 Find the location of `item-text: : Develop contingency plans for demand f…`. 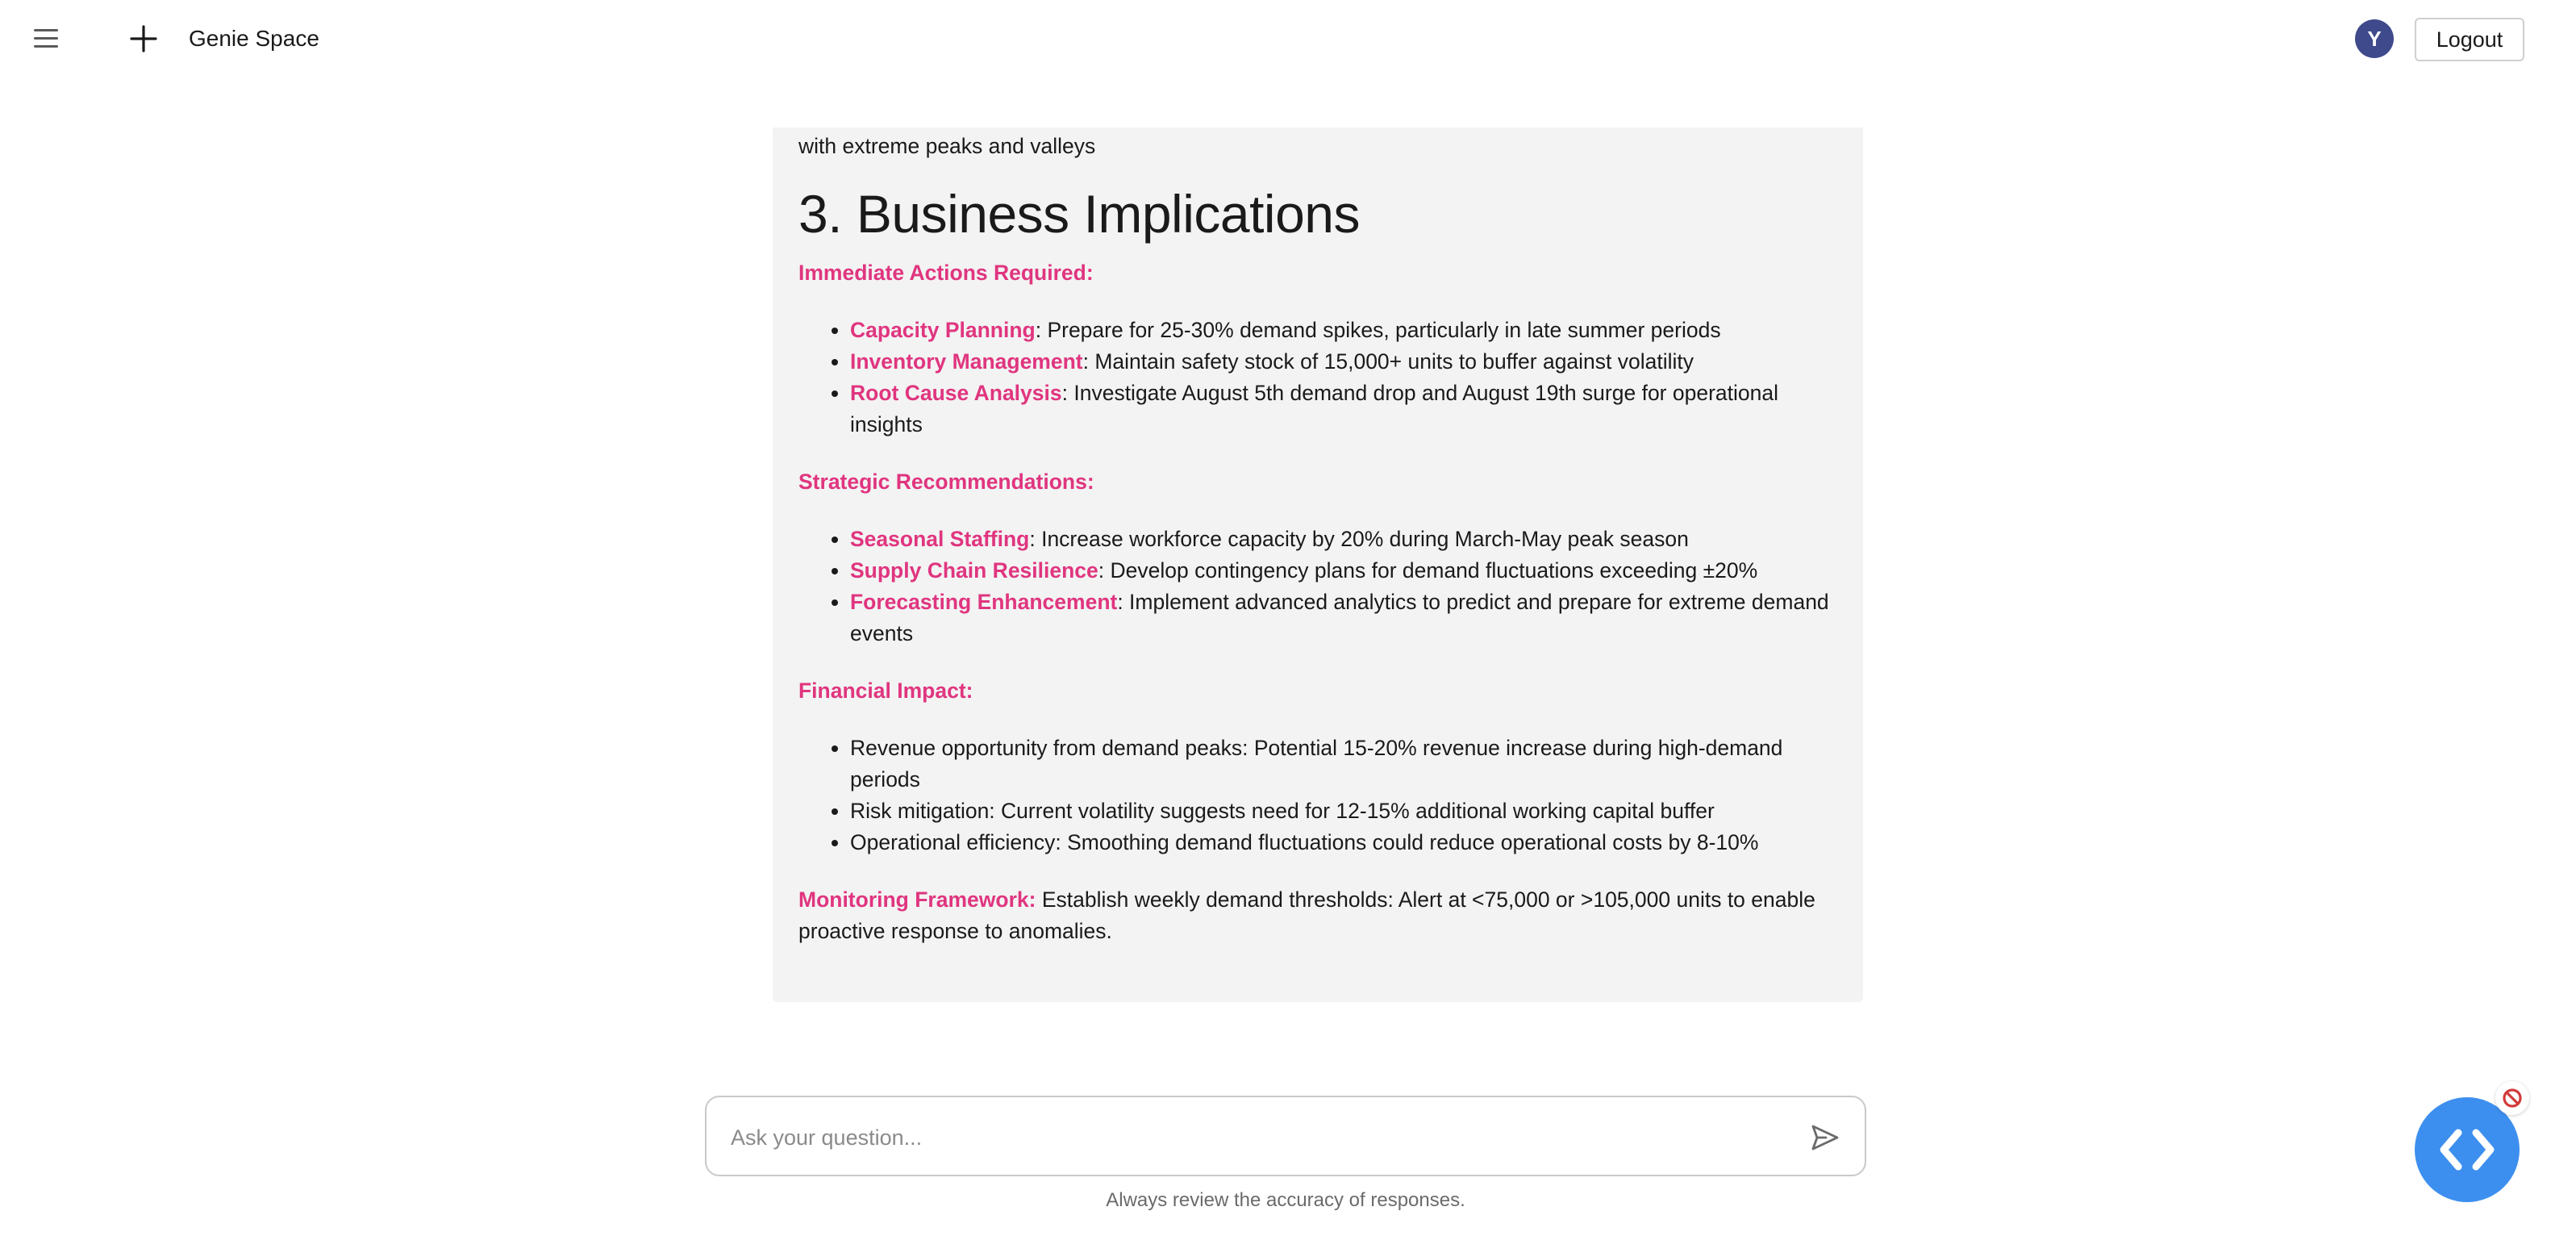

item-text: : Develop contingency plans for demand f… is located at coordinates (1428, 570).